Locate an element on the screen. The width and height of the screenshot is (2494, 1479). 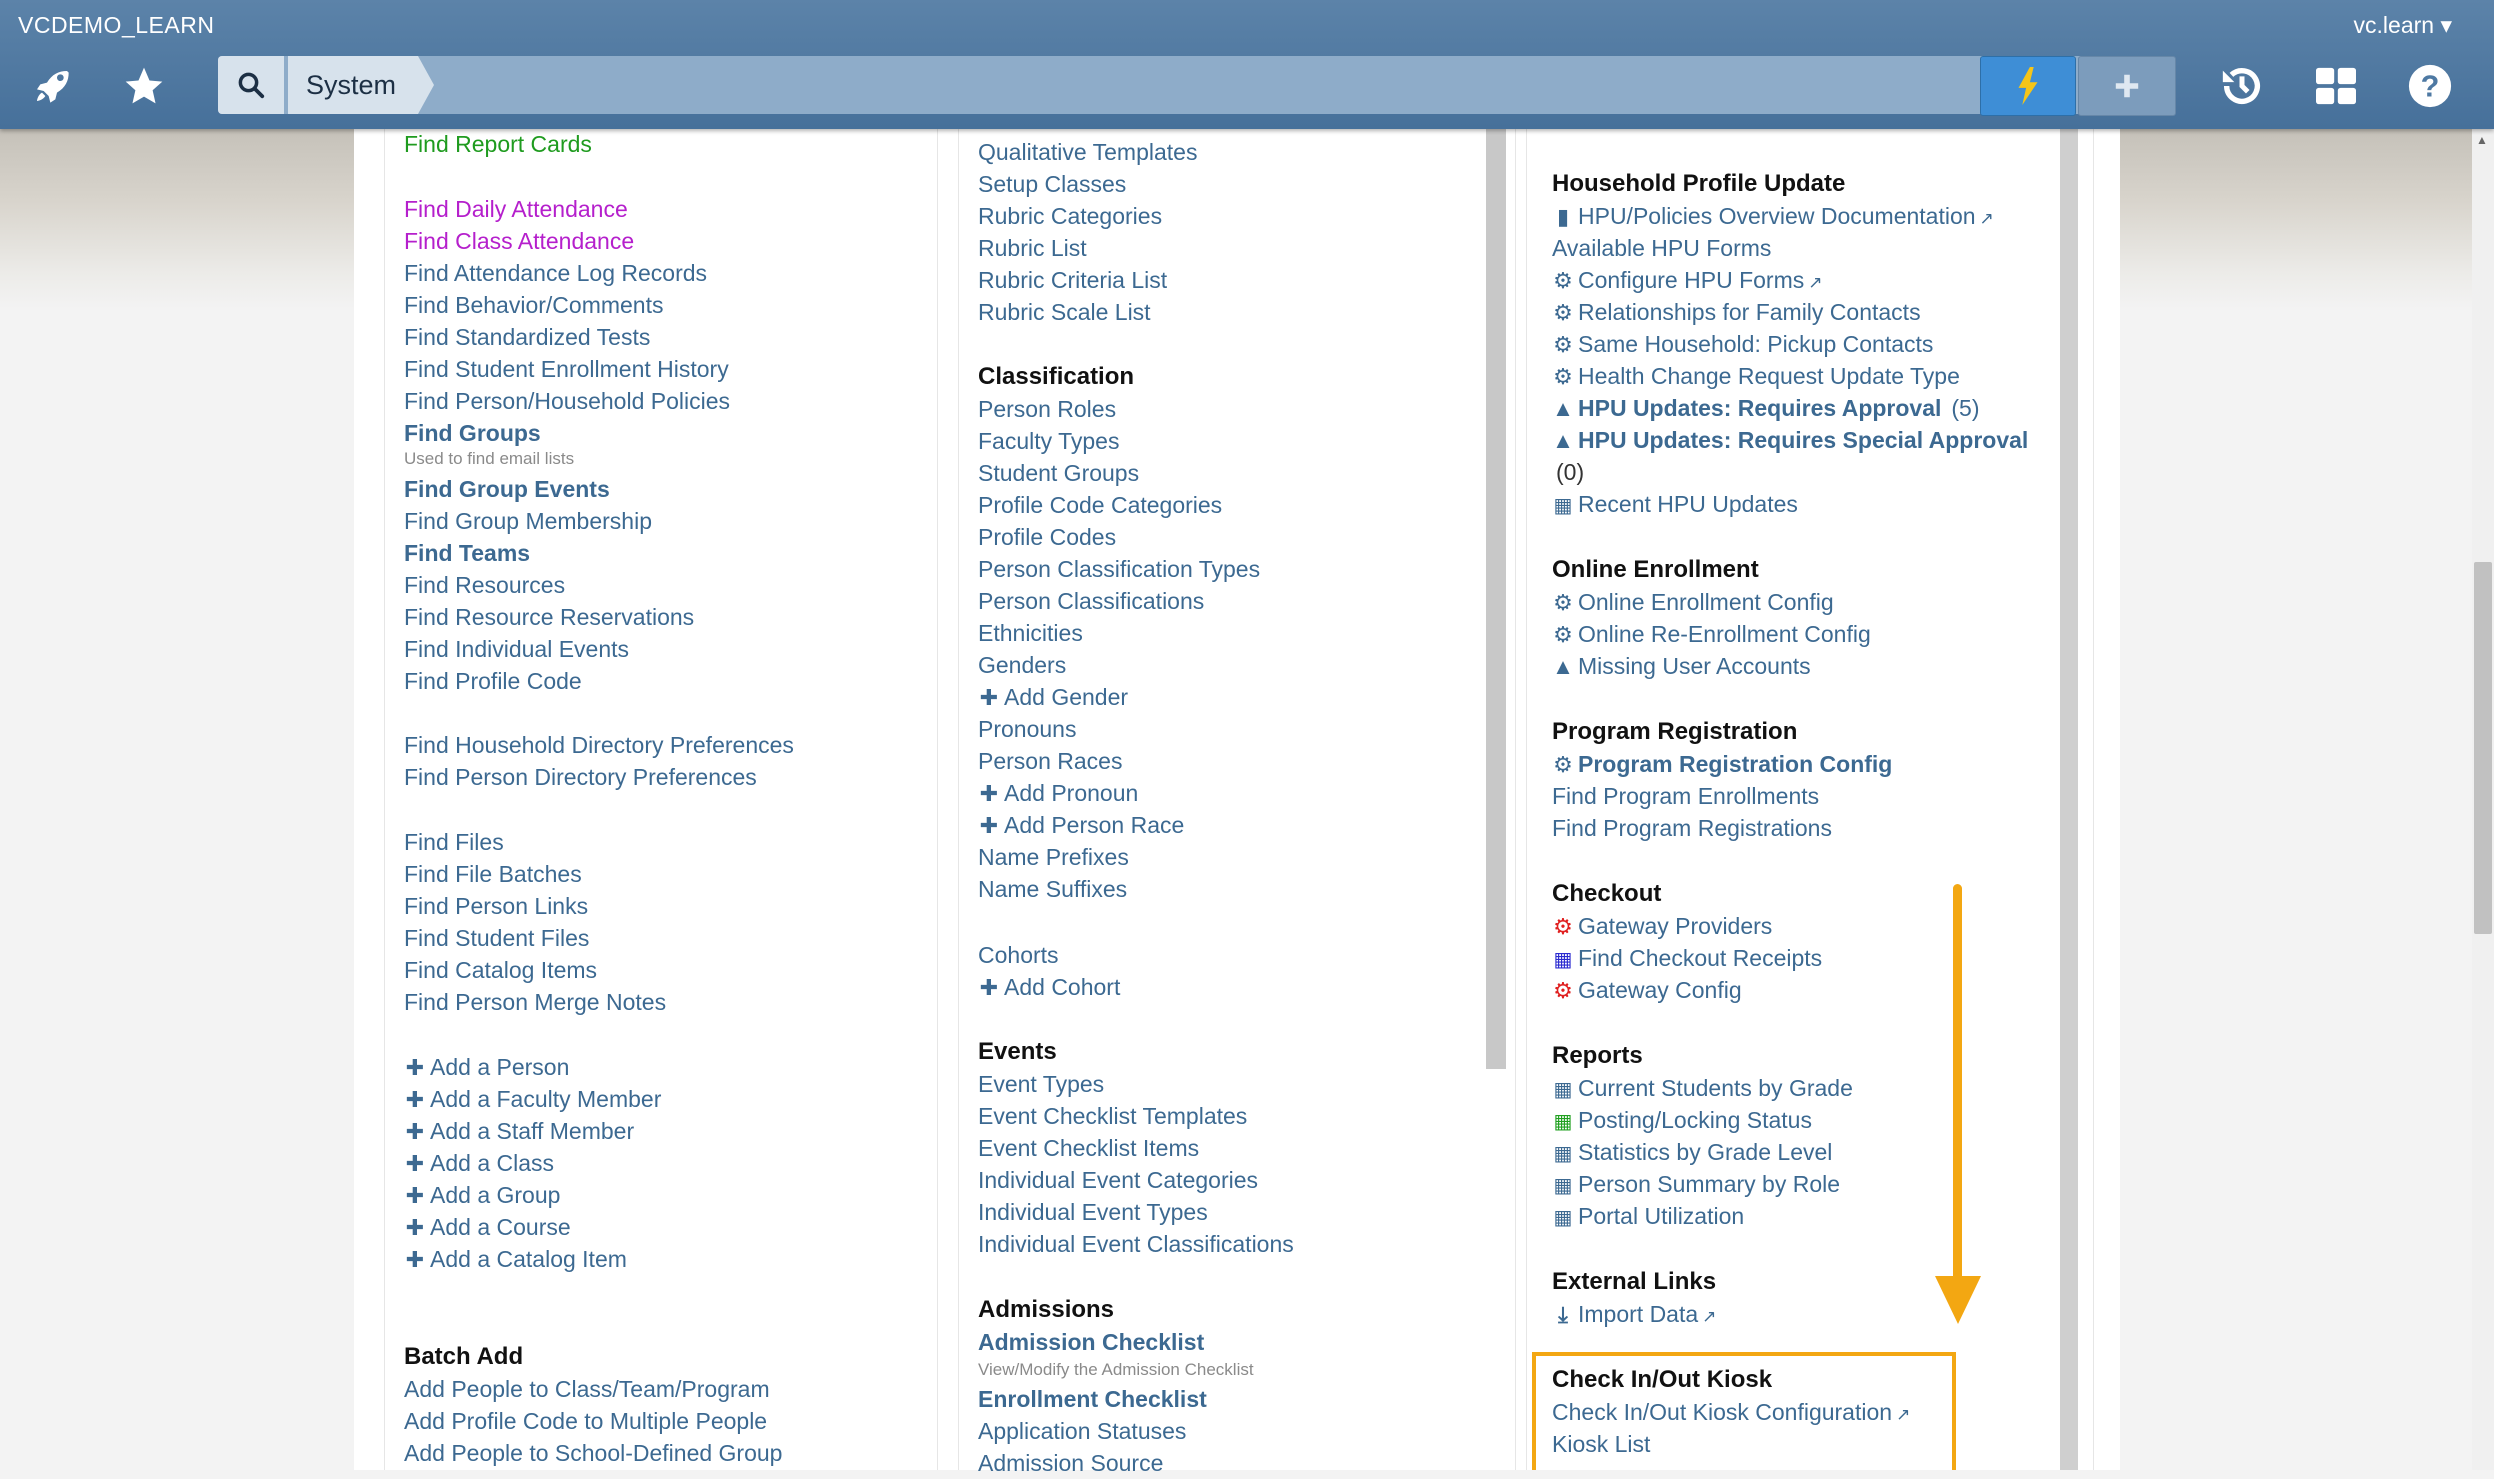
online-reenrollment-config-link: ⚙ Online Re-Enrollment Config is located at coordinates (1711, 634).